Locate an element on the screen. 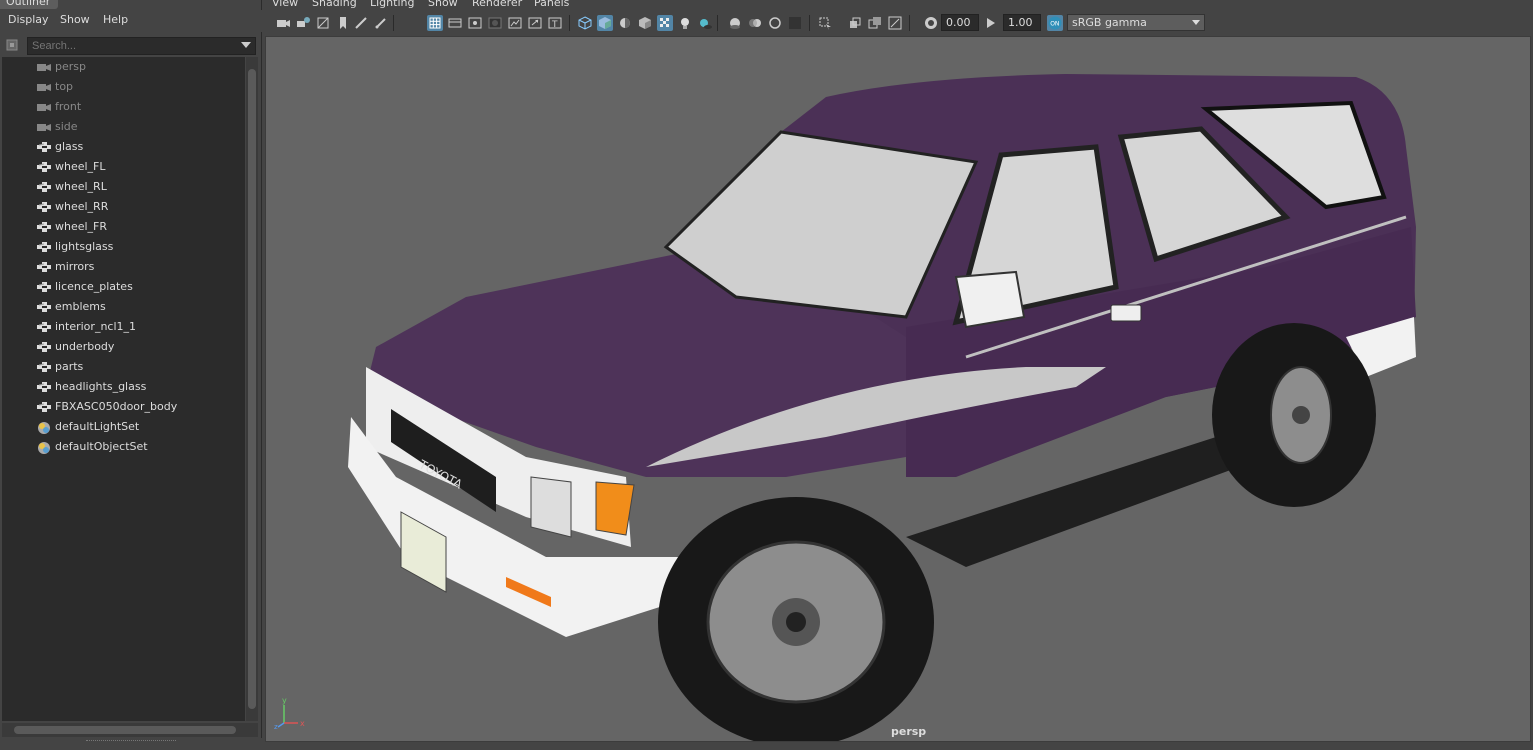 This screenshot has height=750, width=1533. outliner-item: wheel_FL is located at coordinates (123, 167).